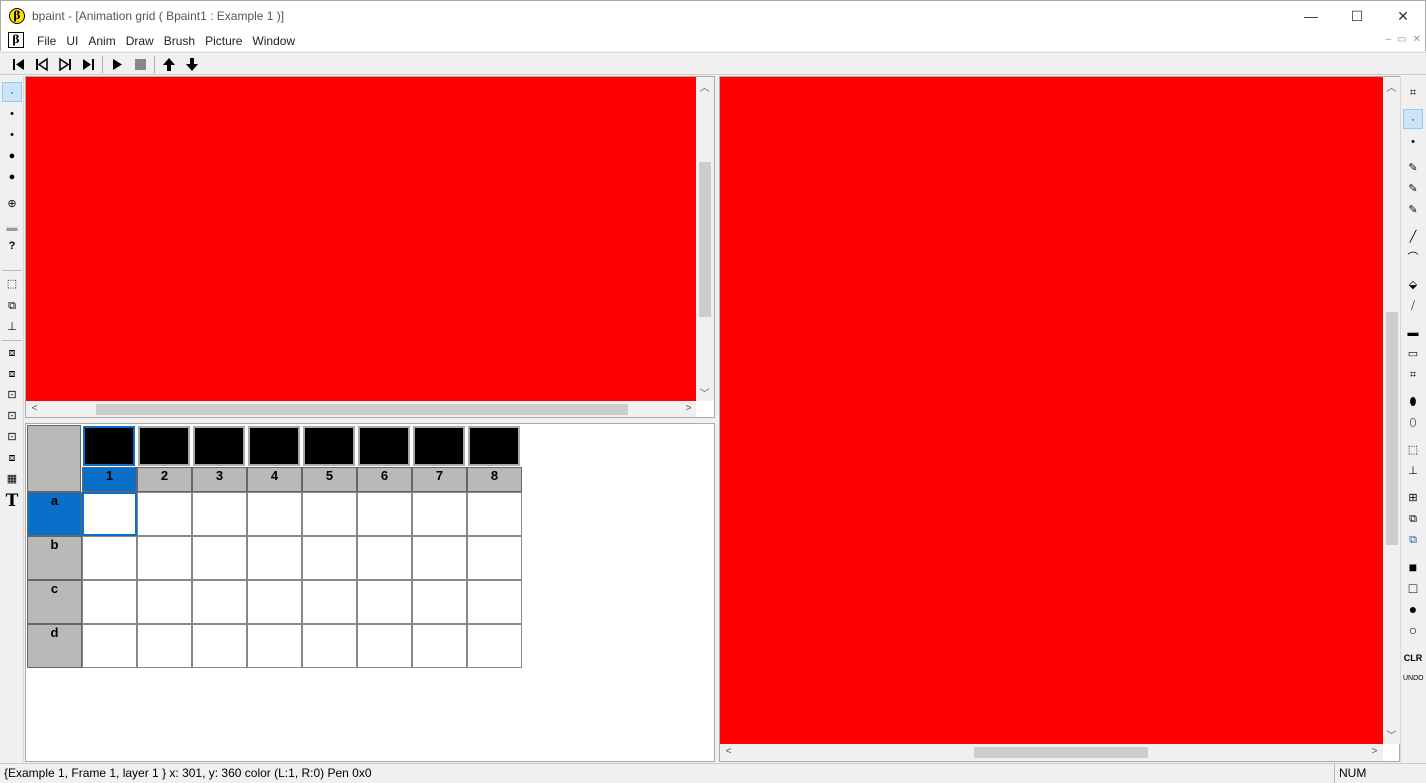 The height and width of the screenshot is (783, 1426). I want to click on up-arrow-icon, so click(169, 64).